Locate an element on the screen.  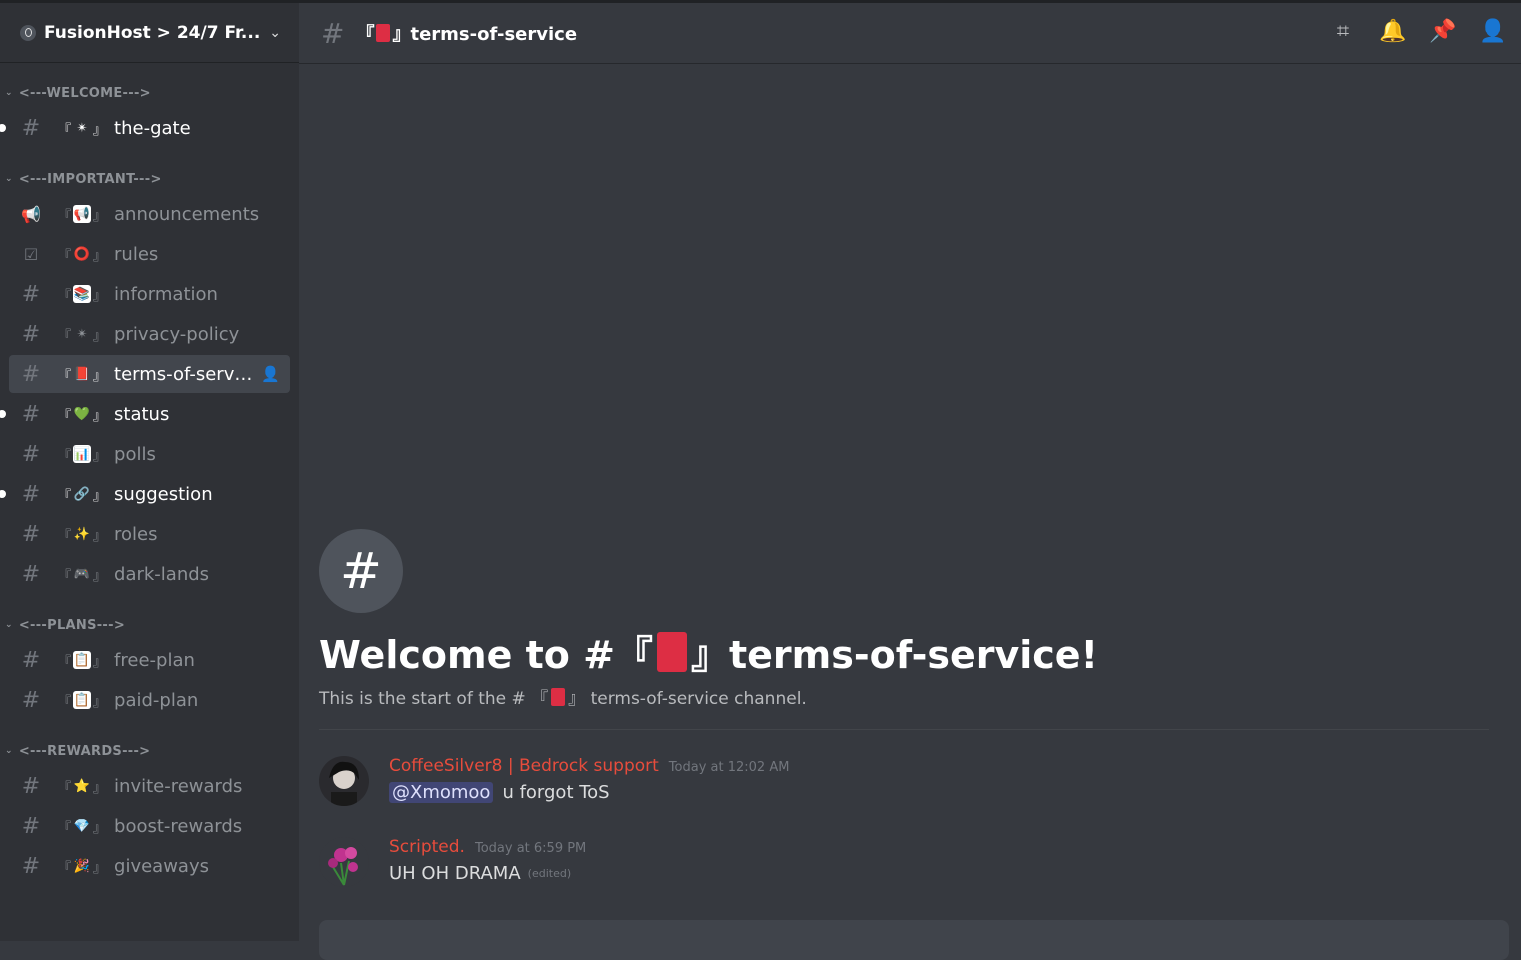
message-author: CoffeeSilver8 | Bedrock support is located at coordinates (524, 766).